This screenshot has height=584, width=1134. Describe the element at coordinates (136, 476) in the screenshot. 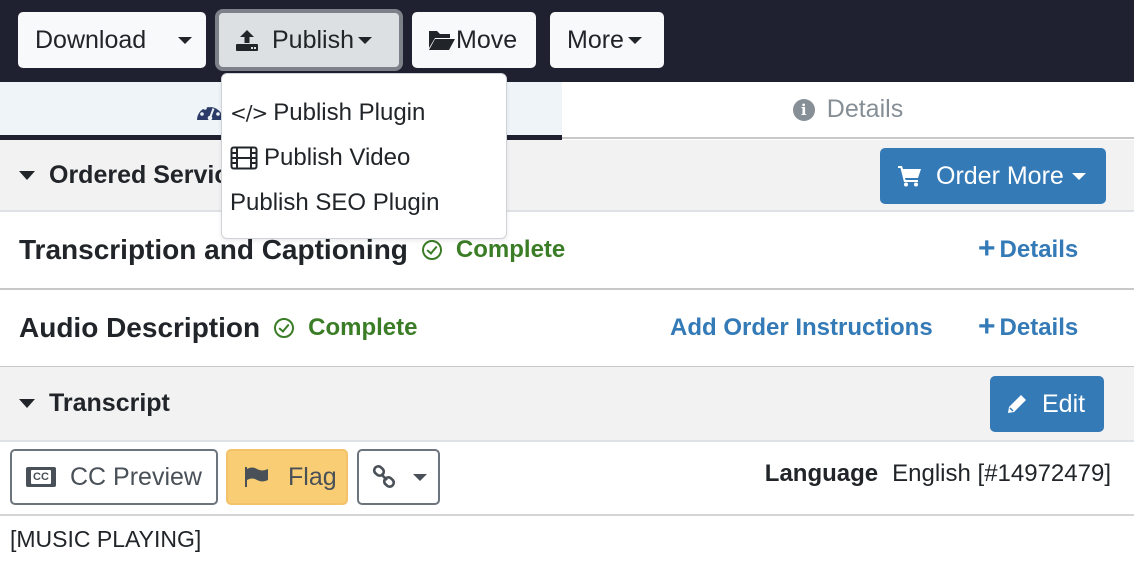

I see `cc-preview-label: CC Preview` at that location.